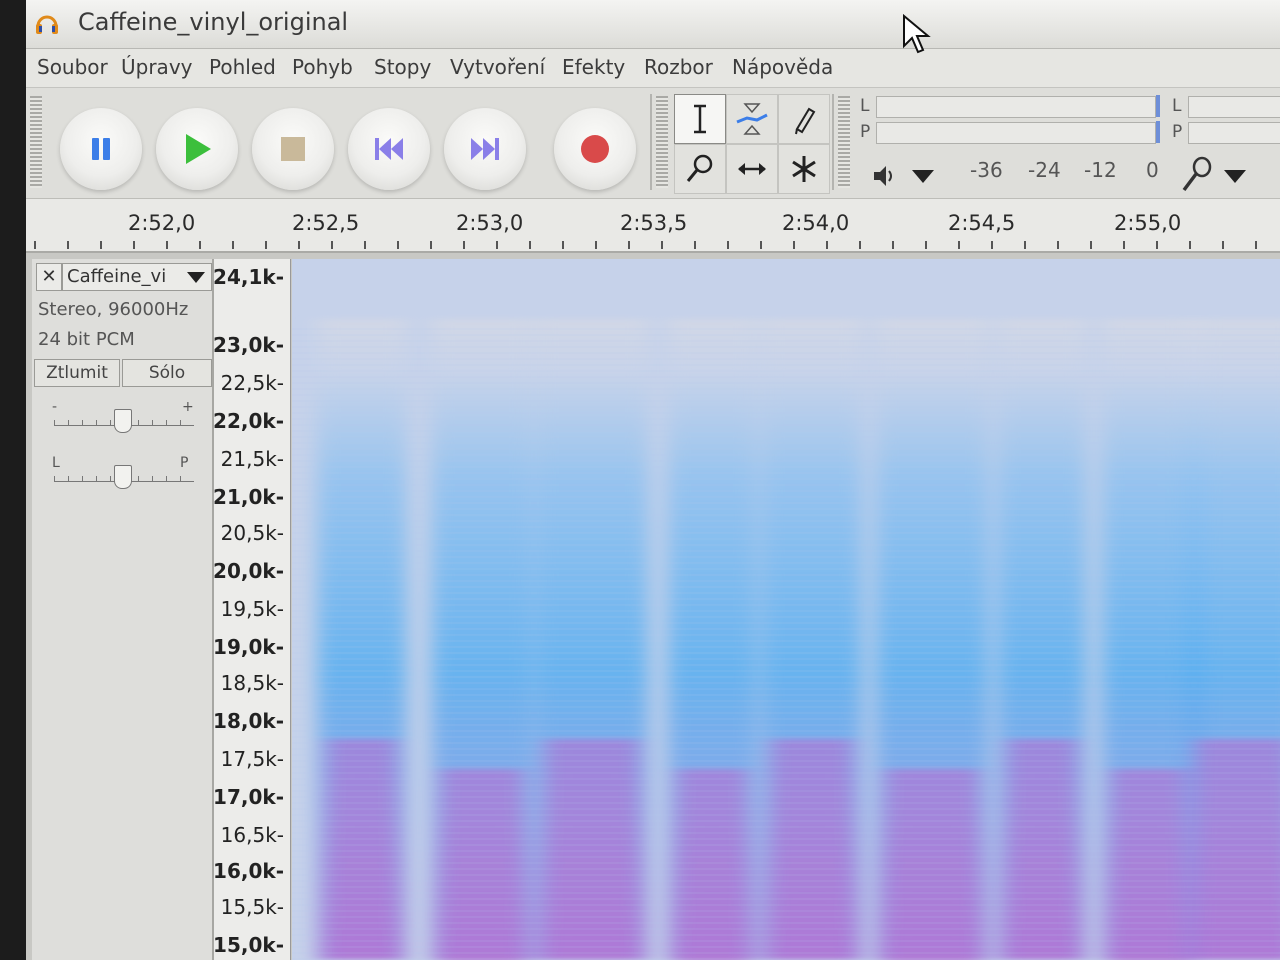 Image resolution: width=1280 pixels, height=960 pixels. I want to click on meter-toolbar-grip, so click(844, 142).